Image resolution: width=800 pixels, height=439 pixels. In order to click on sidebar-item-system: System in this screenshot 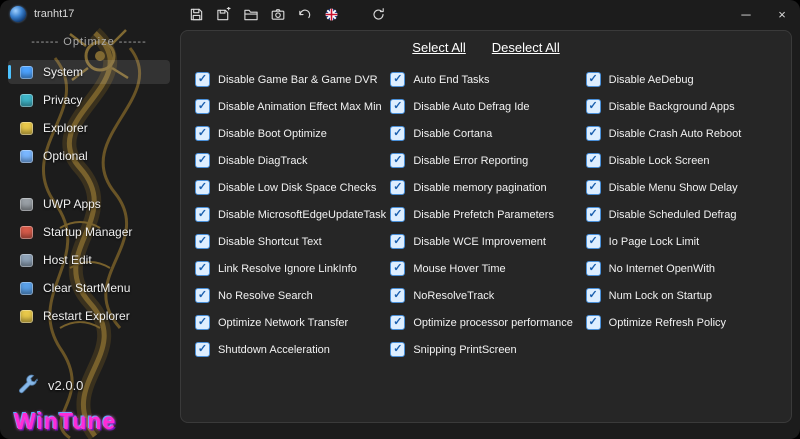, I will do `click(89, 72)`.